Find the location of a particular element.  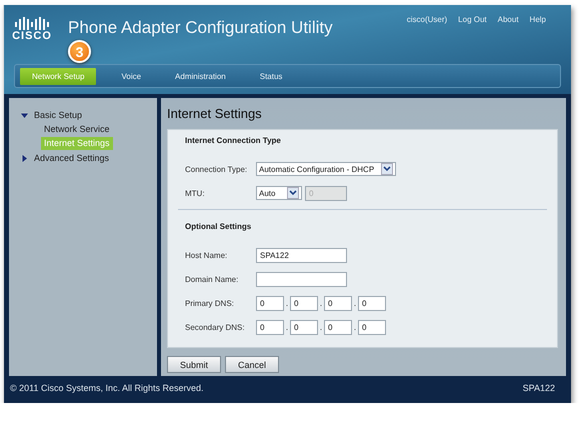

collapsed-arrow-icon is located at coordinates (24, 158).